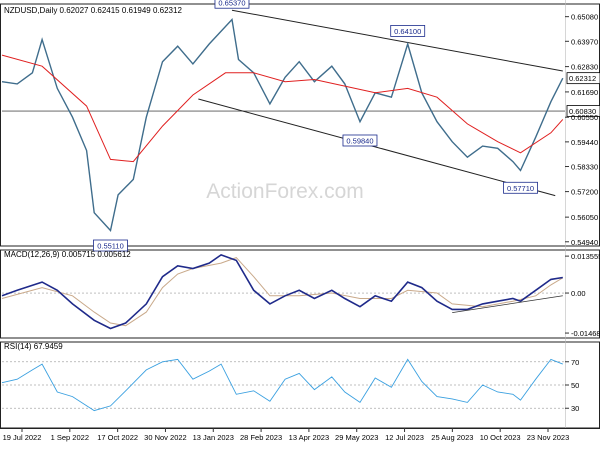  What do you see at coordinates (584, 92) in the screenshot?
I see `price-y-tick-label: 0.61690` at bounding box center [584, 92].